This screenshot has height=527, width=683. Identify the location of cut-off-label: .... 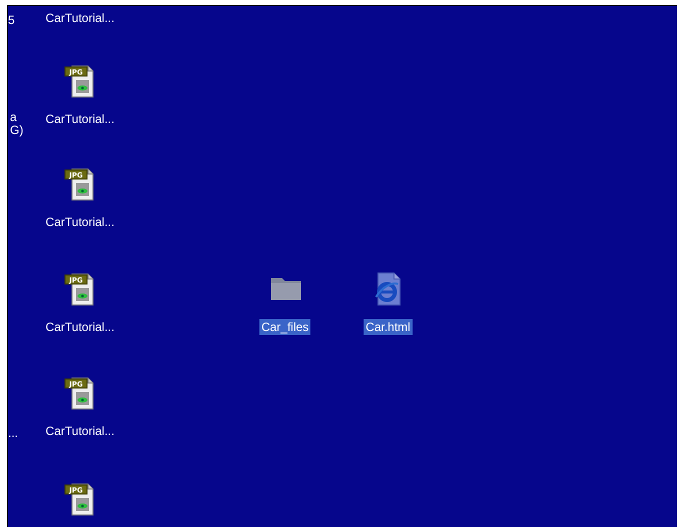
(13, 433).